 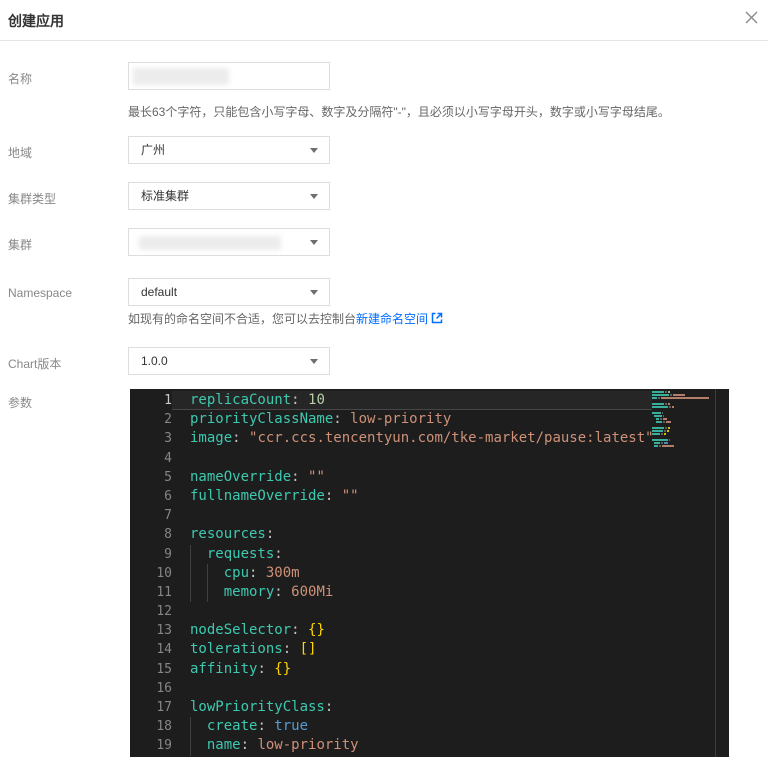 I want to click on name-input, so click(x=229, y=76).